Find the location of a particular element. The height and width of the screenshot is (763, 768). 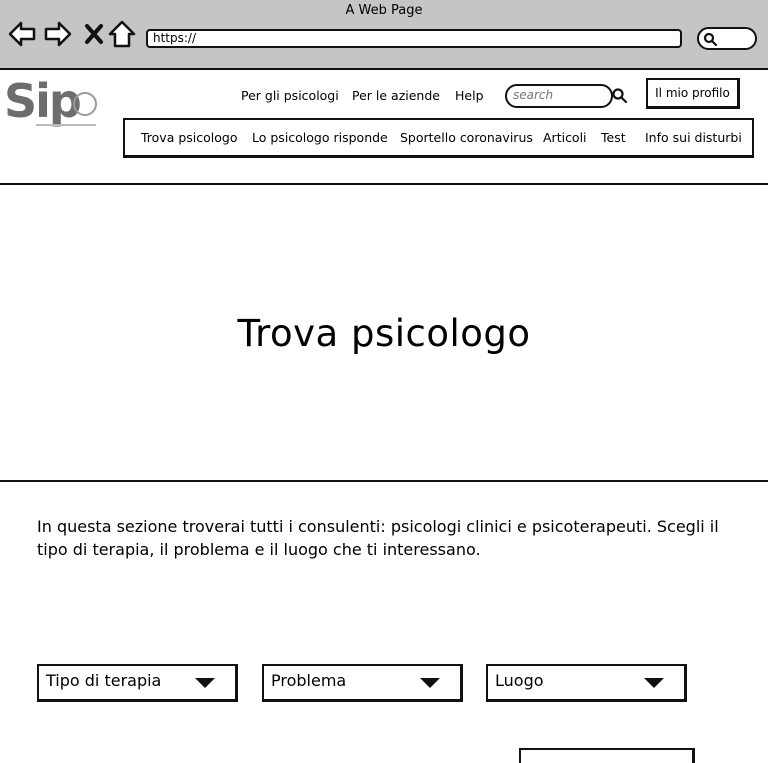

nav-trova-psicologo: Trova psicologo is located at coordinates (189, 137).